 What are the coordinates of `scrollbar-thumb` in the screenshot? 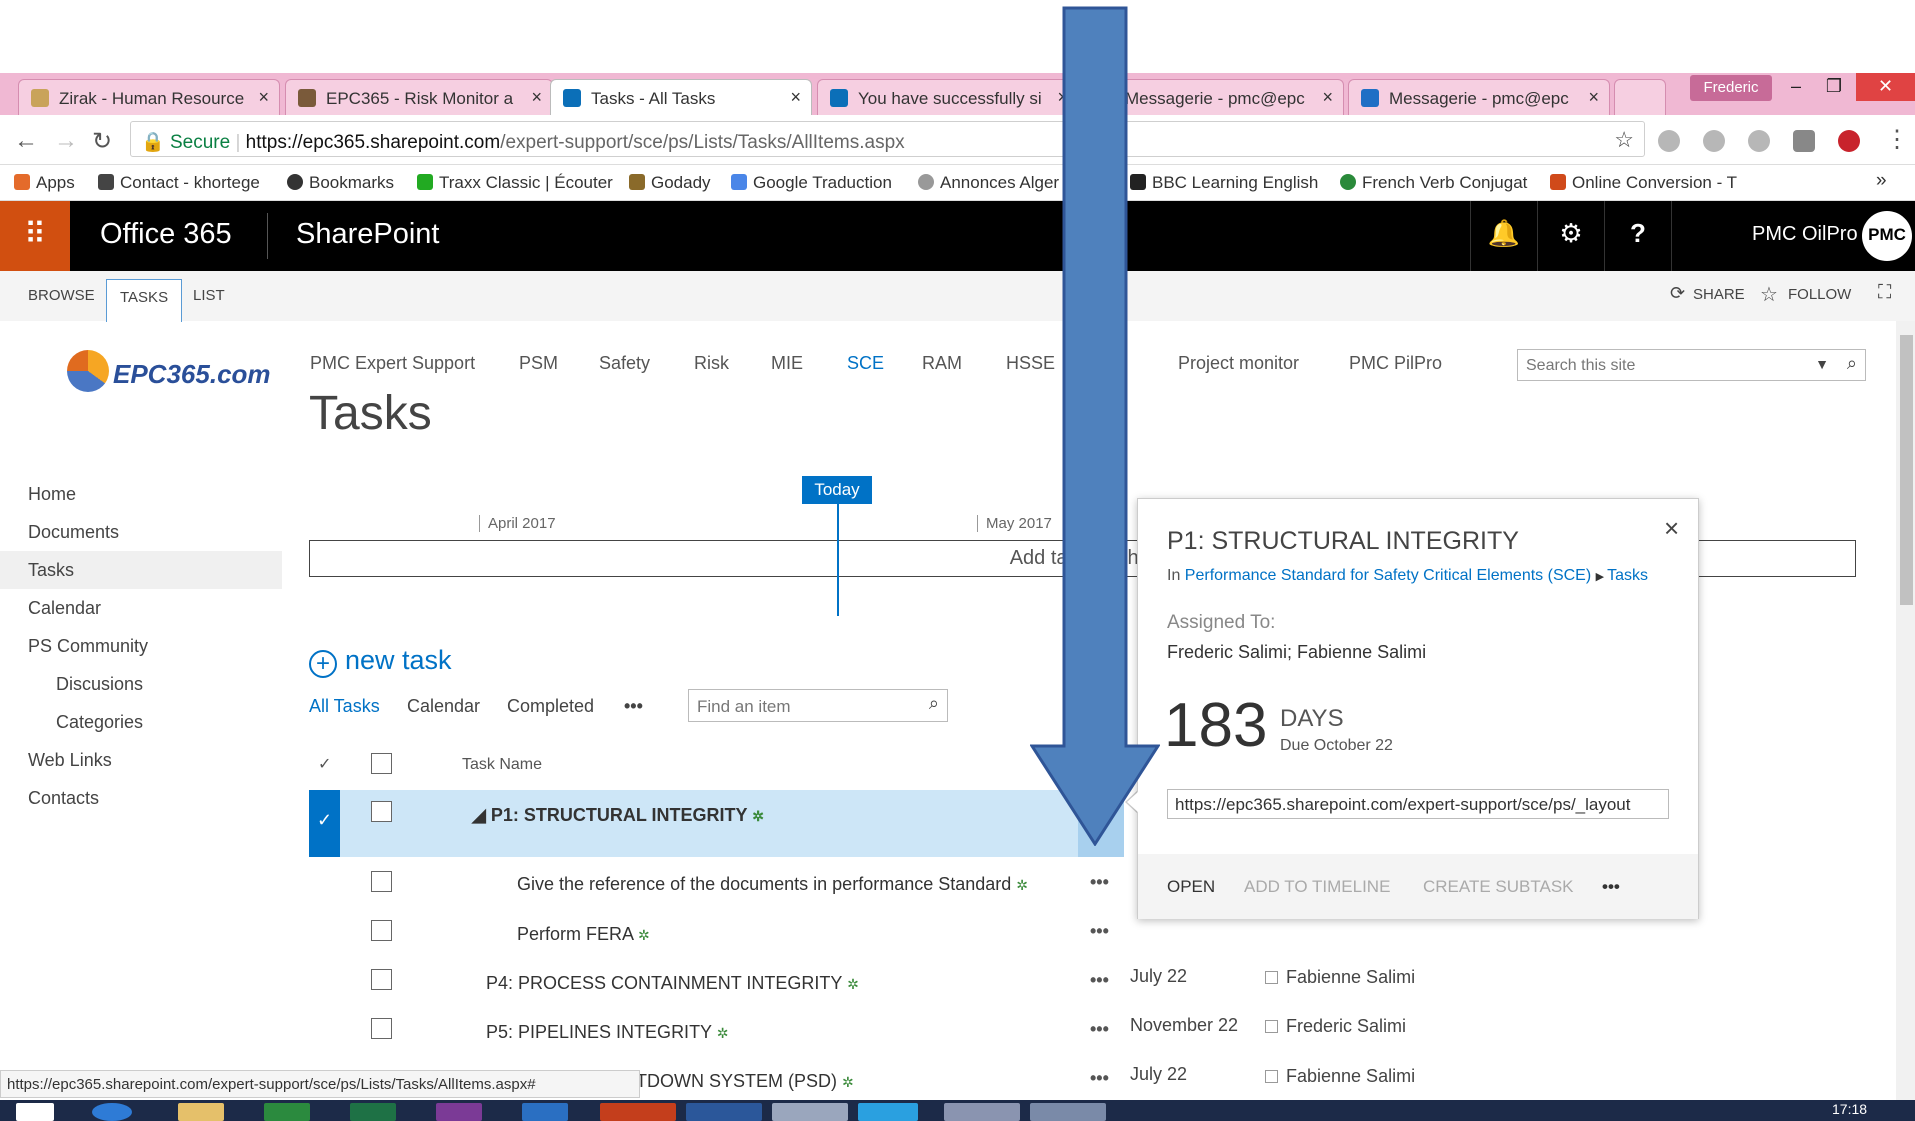 It's located at (1906, 470).